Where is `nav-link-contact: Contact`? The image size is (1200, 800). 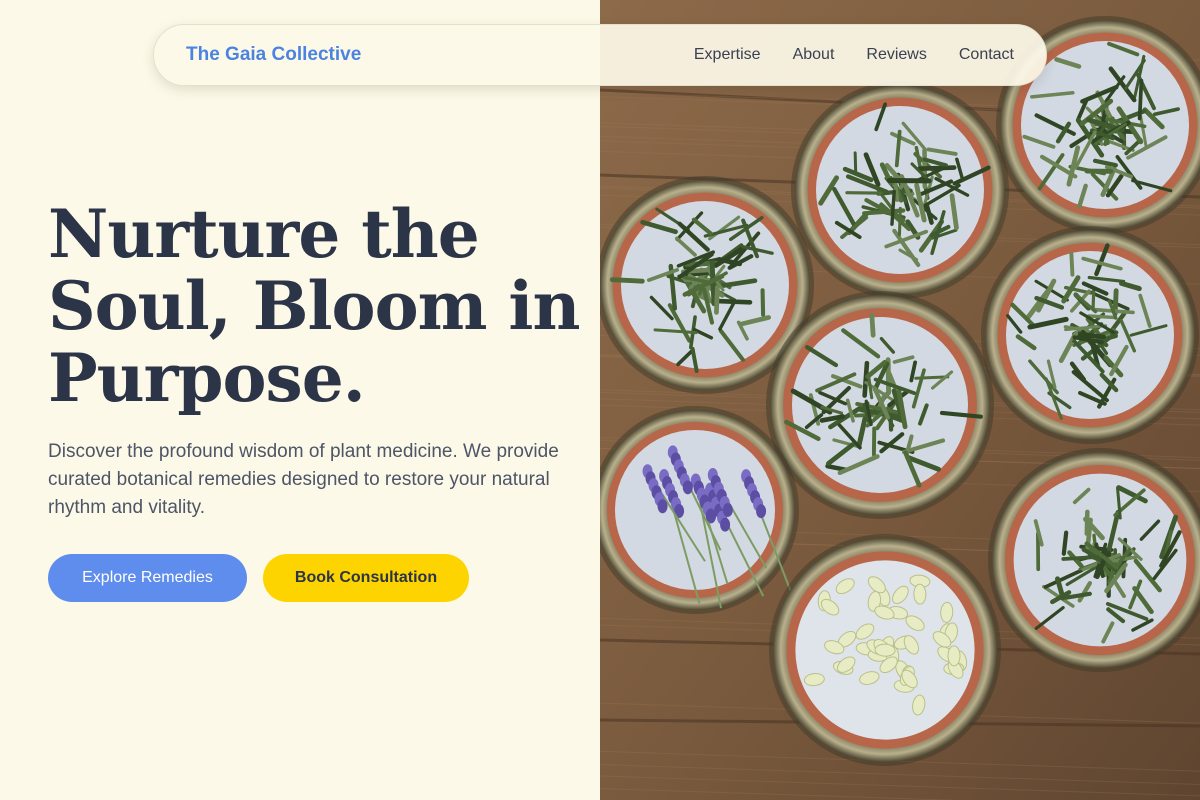 nav-link-contact: Contact is located at coordinates (986, 55).